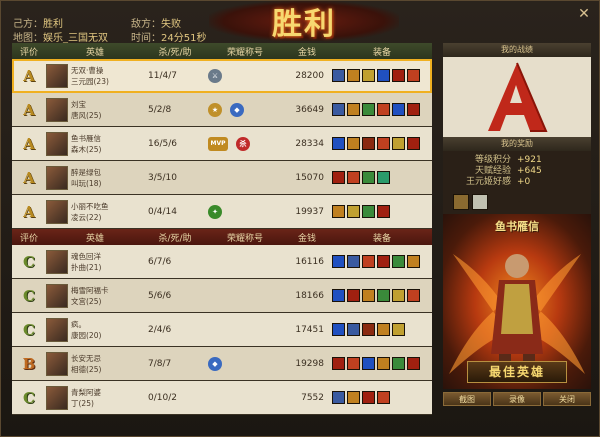 The width and height of the screenshot is (600, 437). I want to click on green-badge-icon: ✦, so click(215, 211).